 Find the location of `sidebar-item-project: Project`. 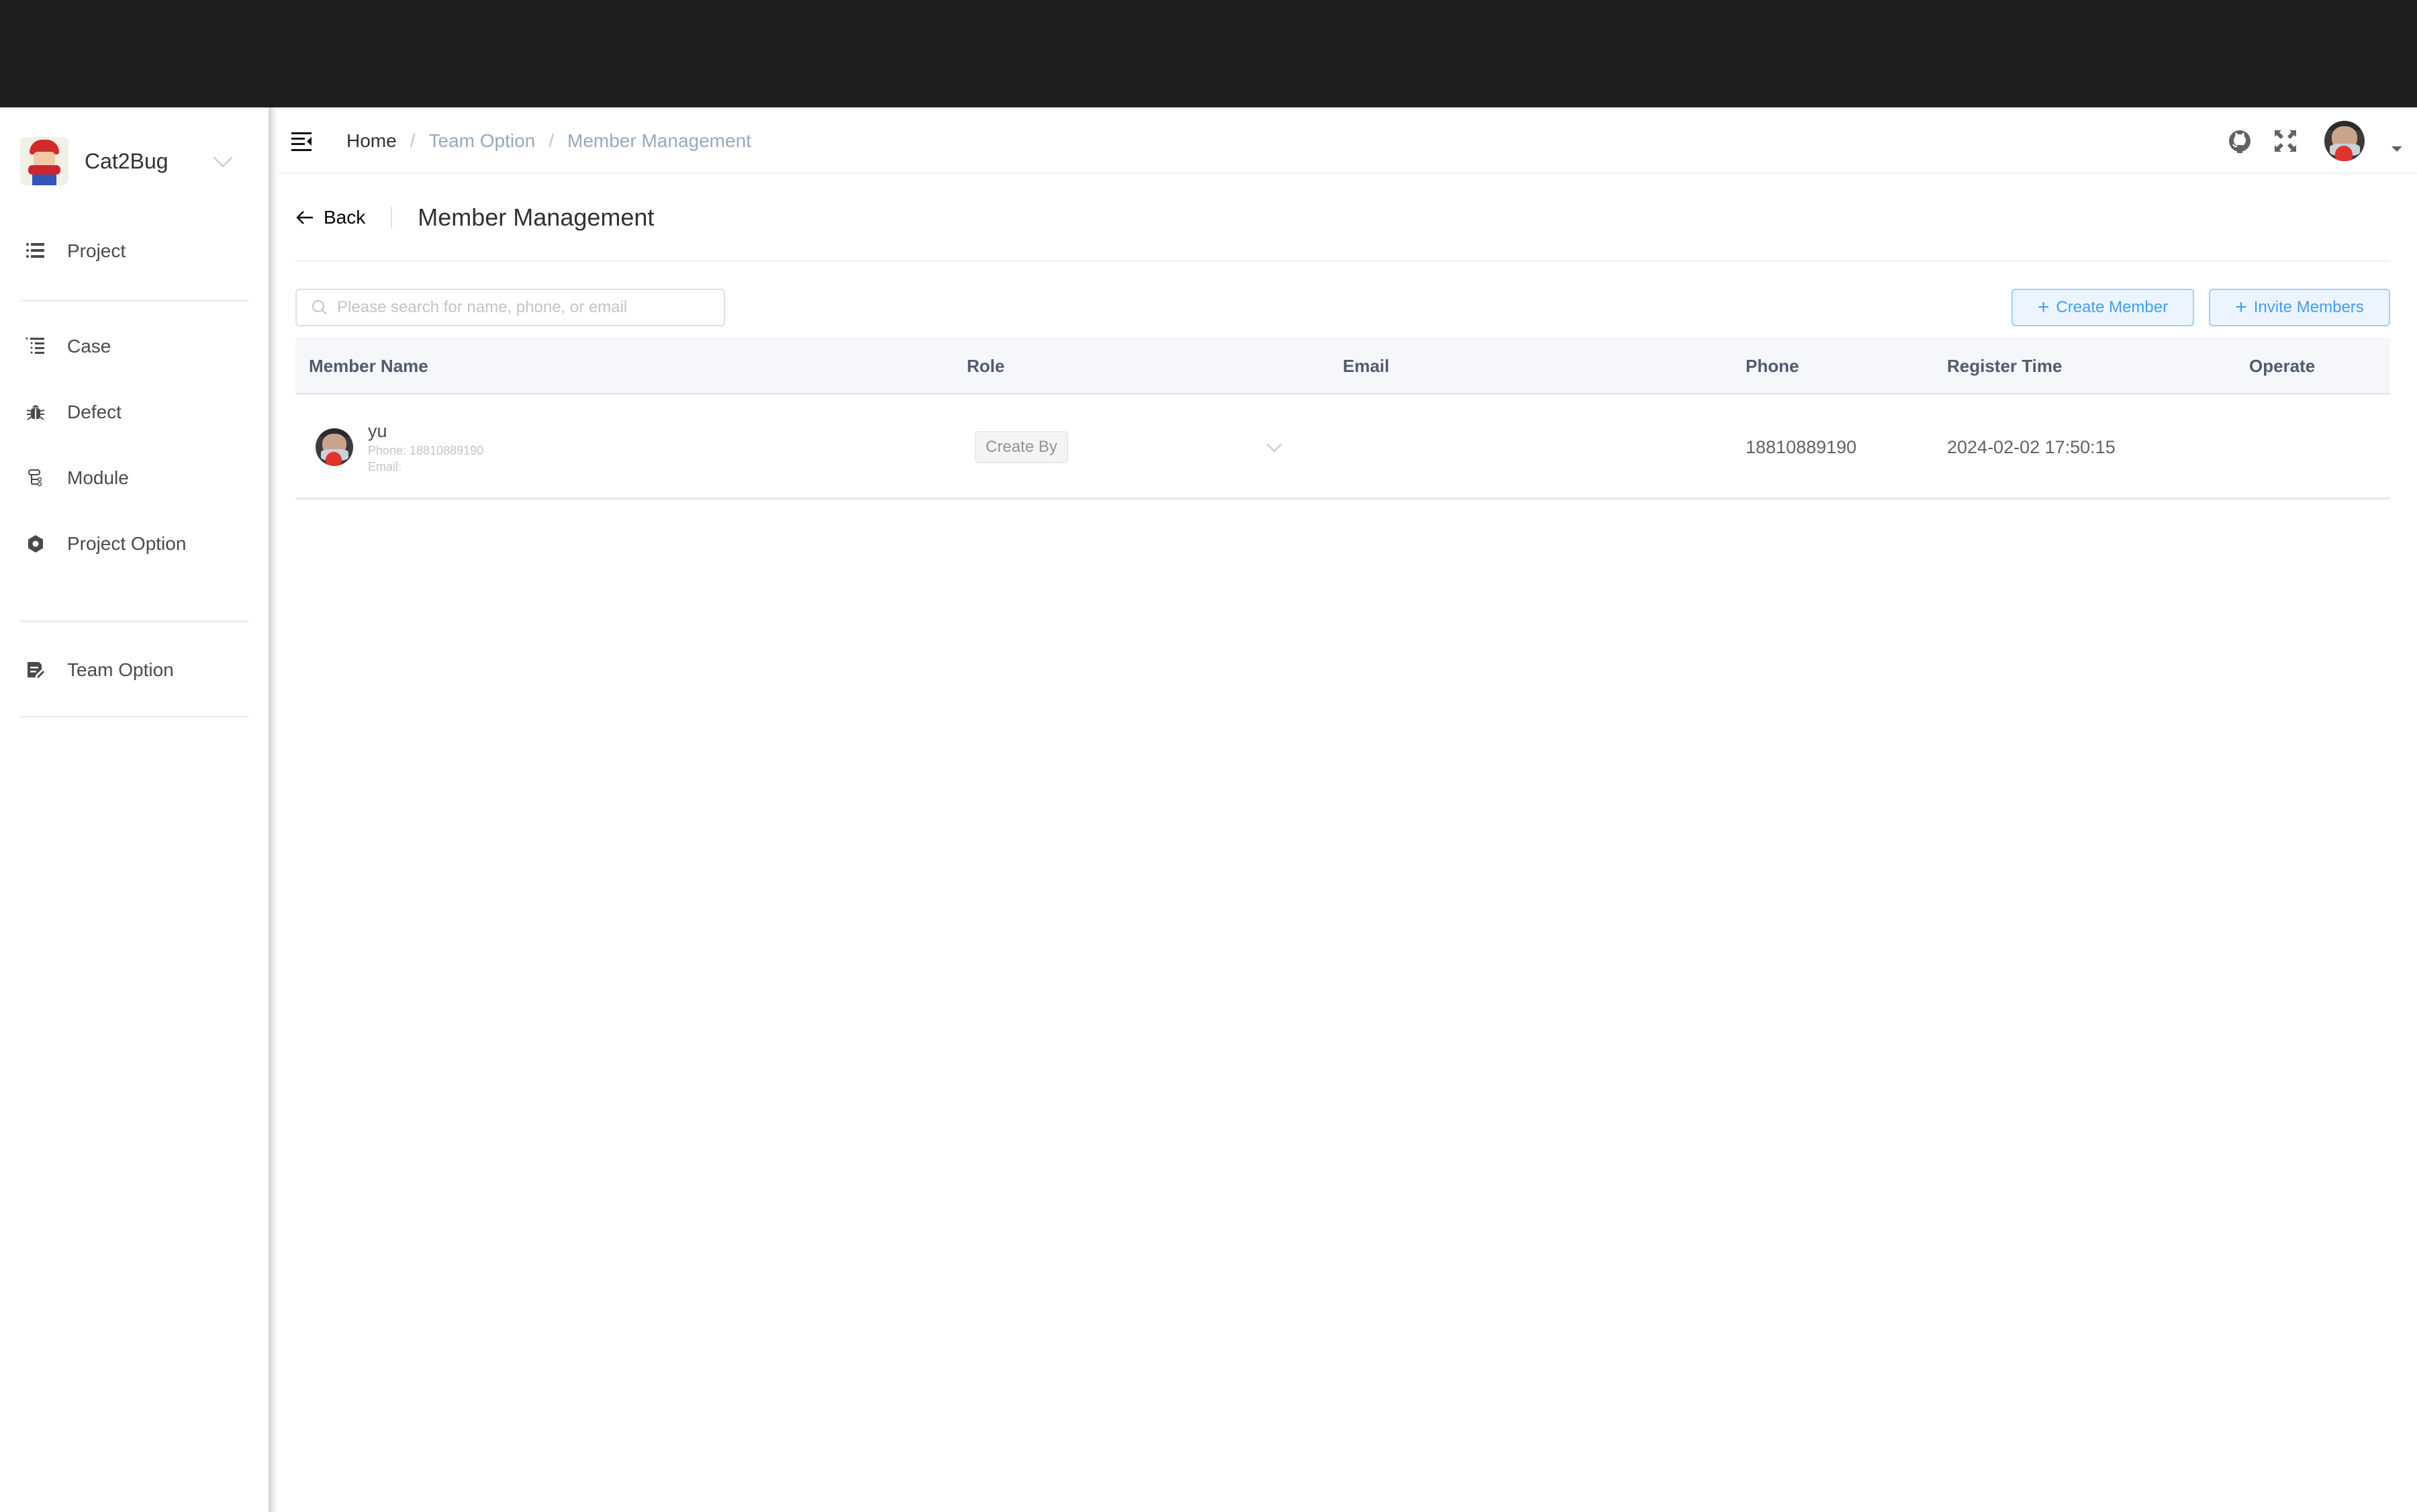

sidebar-item-project: Project is located at coordinates (134, 251).